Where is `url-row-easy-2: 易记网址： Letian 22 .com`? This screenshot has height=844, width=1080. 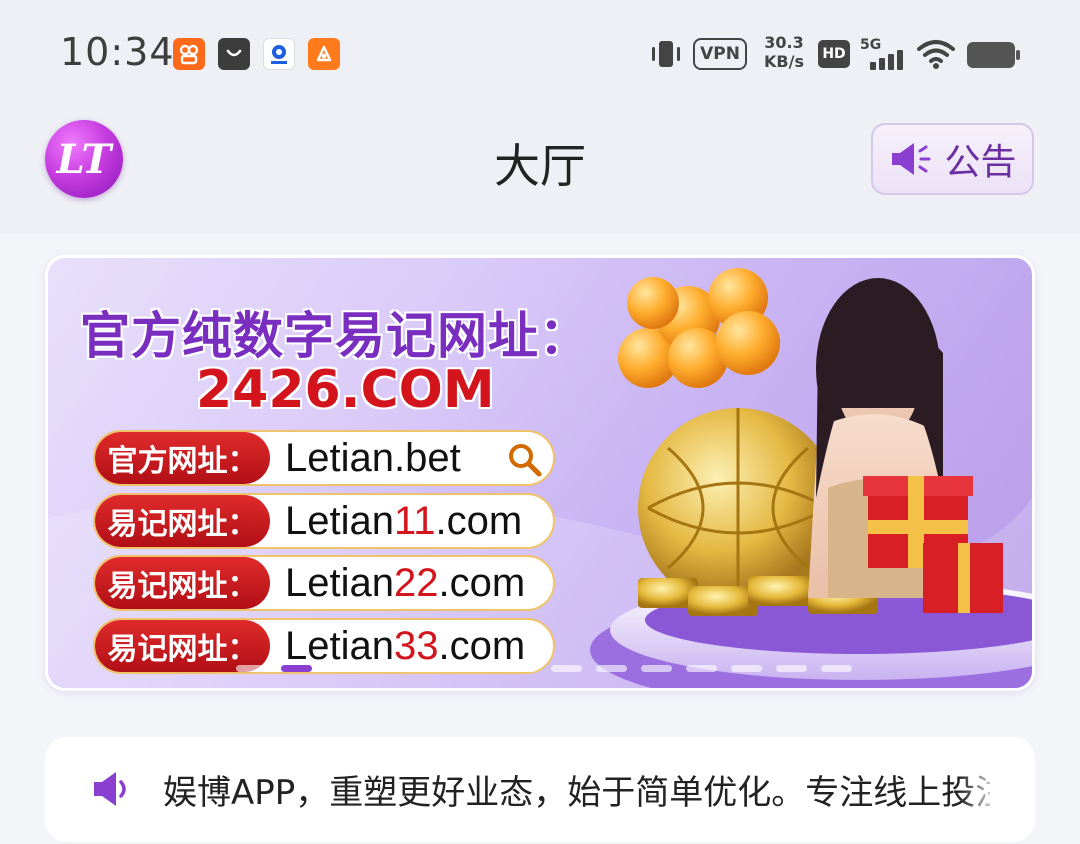 url-row-easy-2: 易记网址： Letian 22 .com is located at coordinates (324, 583).